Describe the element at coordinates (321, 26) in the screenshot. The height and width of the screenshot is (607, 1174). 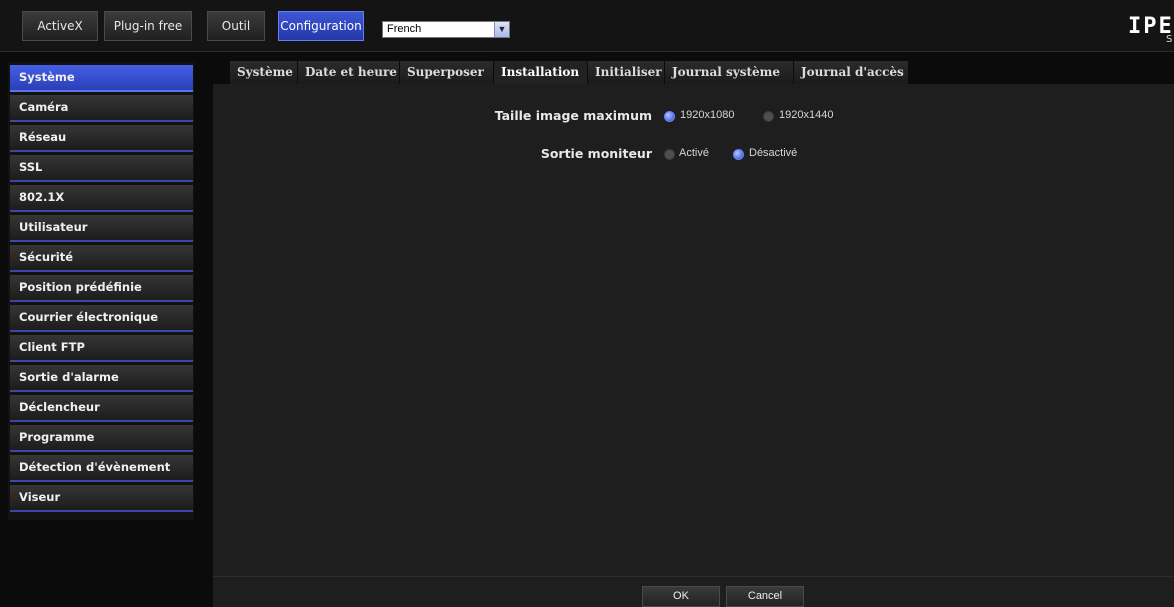
I see `configuration-button: Configuration` at that location.